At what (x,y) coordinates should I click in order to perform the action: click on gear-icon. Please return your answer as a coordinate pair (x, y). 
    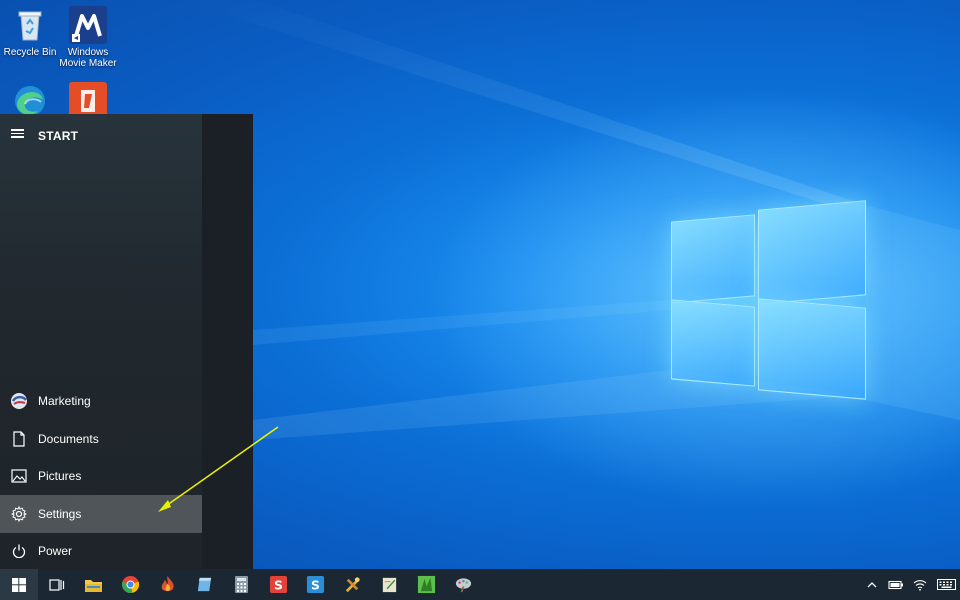
    Looking at the image, I should click on (19, 514).